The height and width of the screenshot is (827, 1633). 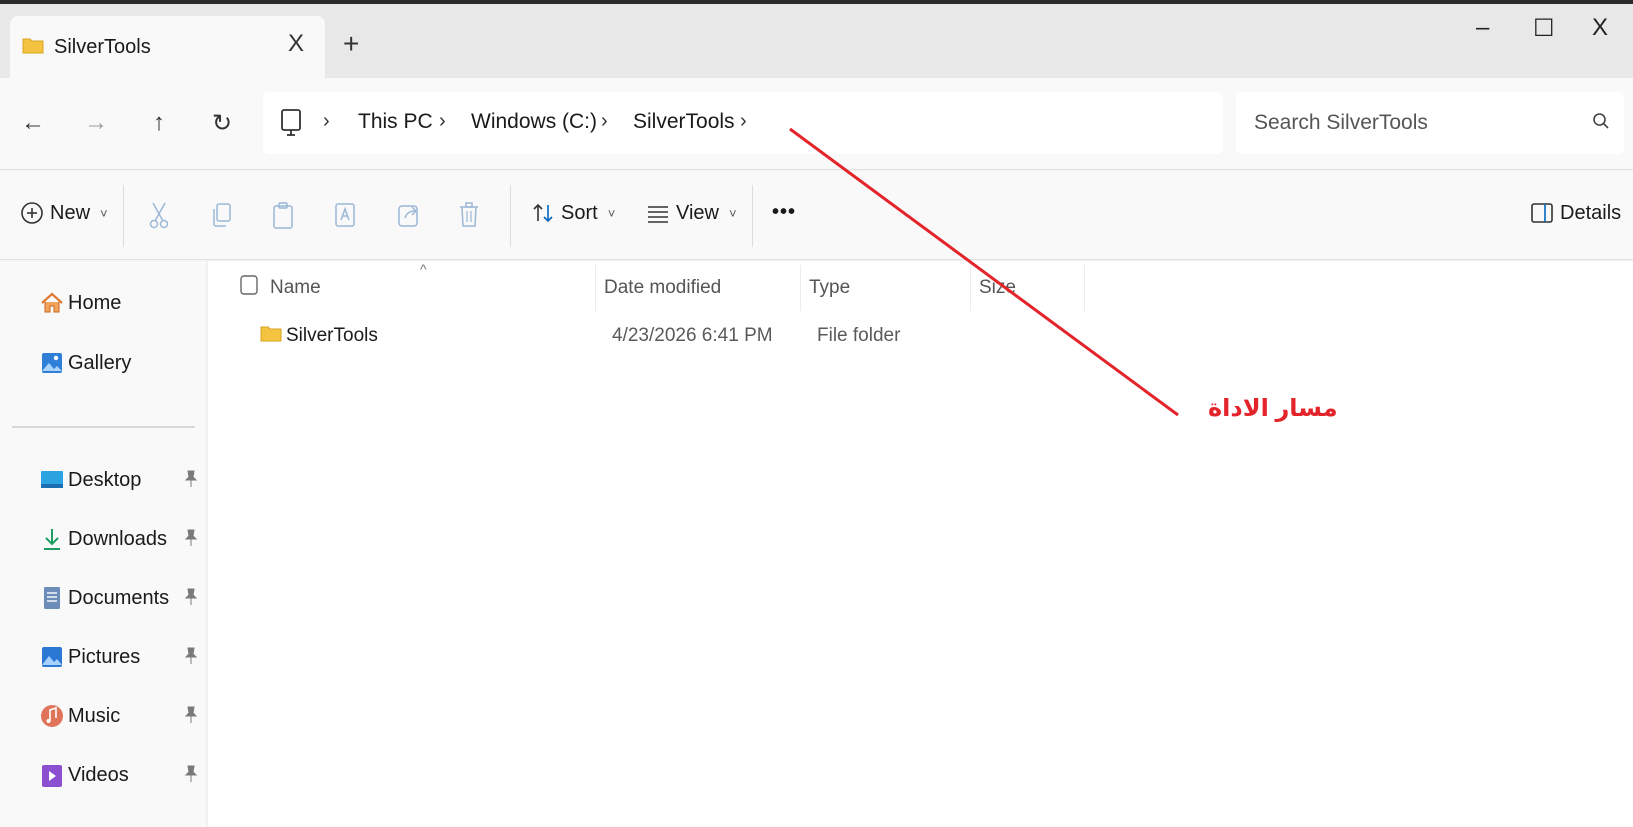 What do you see at coordinates (105, 479) in the screenshot?
I see `sidebar-item-label: Desktop` at bounding box center [105, 479].